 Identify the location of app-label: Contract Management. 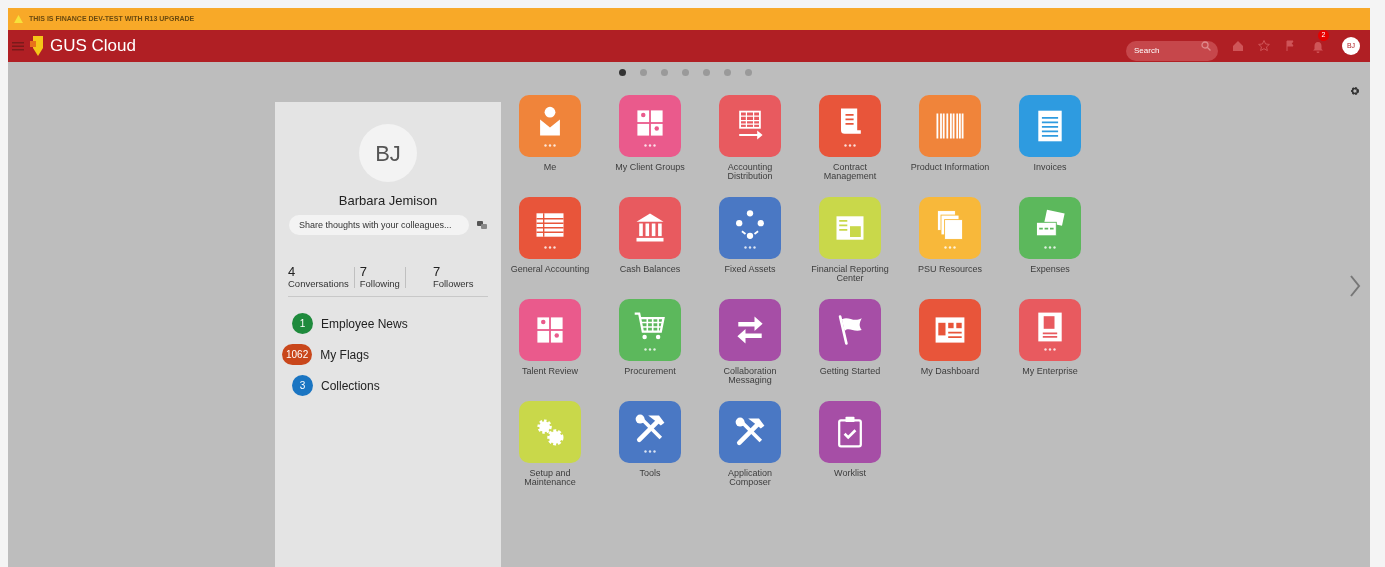
(850, 172).